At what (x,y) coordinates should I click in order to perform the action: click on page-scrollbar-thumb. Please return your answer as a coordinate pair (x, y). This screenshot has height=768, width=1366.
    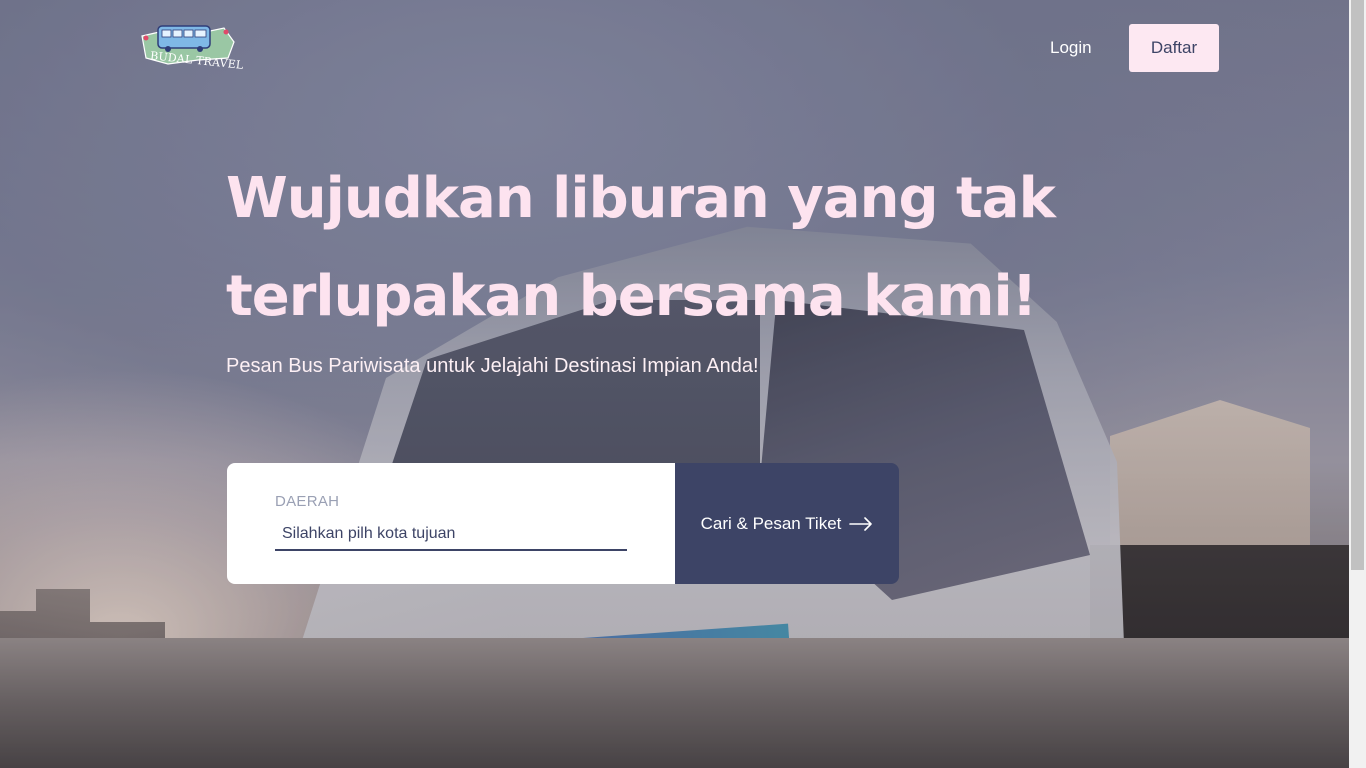
    Looking at the image, I should click on (1357, 285).